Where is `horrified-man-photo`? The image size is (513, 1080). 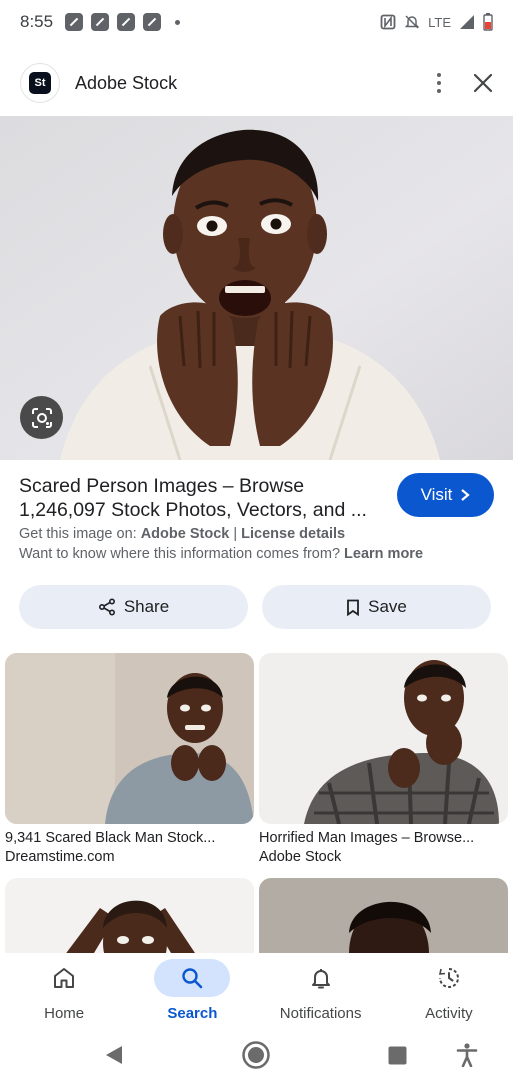 horrified-man-photo is located at coordinates (383, 738).